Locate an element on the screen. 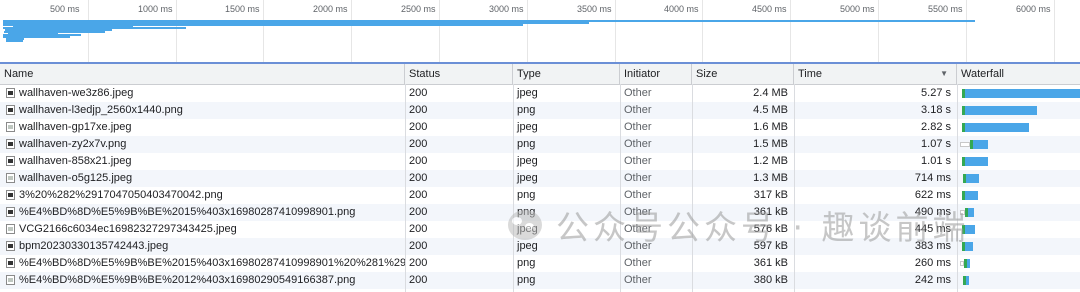 The height and width of the screenshot is (292, 1080). request-name: wallhaven-o5g125.jpeg is located at coordinates (76, 178).